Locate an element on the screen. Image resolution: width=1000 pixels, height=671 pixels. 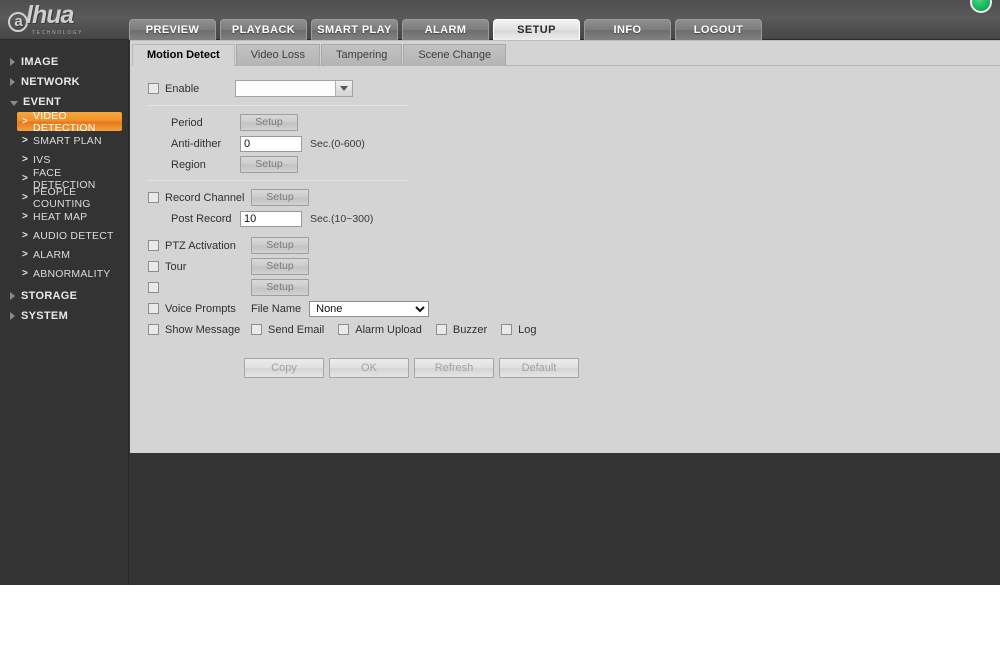
period-setup-button: Setup is located at coordinates (269, 122).